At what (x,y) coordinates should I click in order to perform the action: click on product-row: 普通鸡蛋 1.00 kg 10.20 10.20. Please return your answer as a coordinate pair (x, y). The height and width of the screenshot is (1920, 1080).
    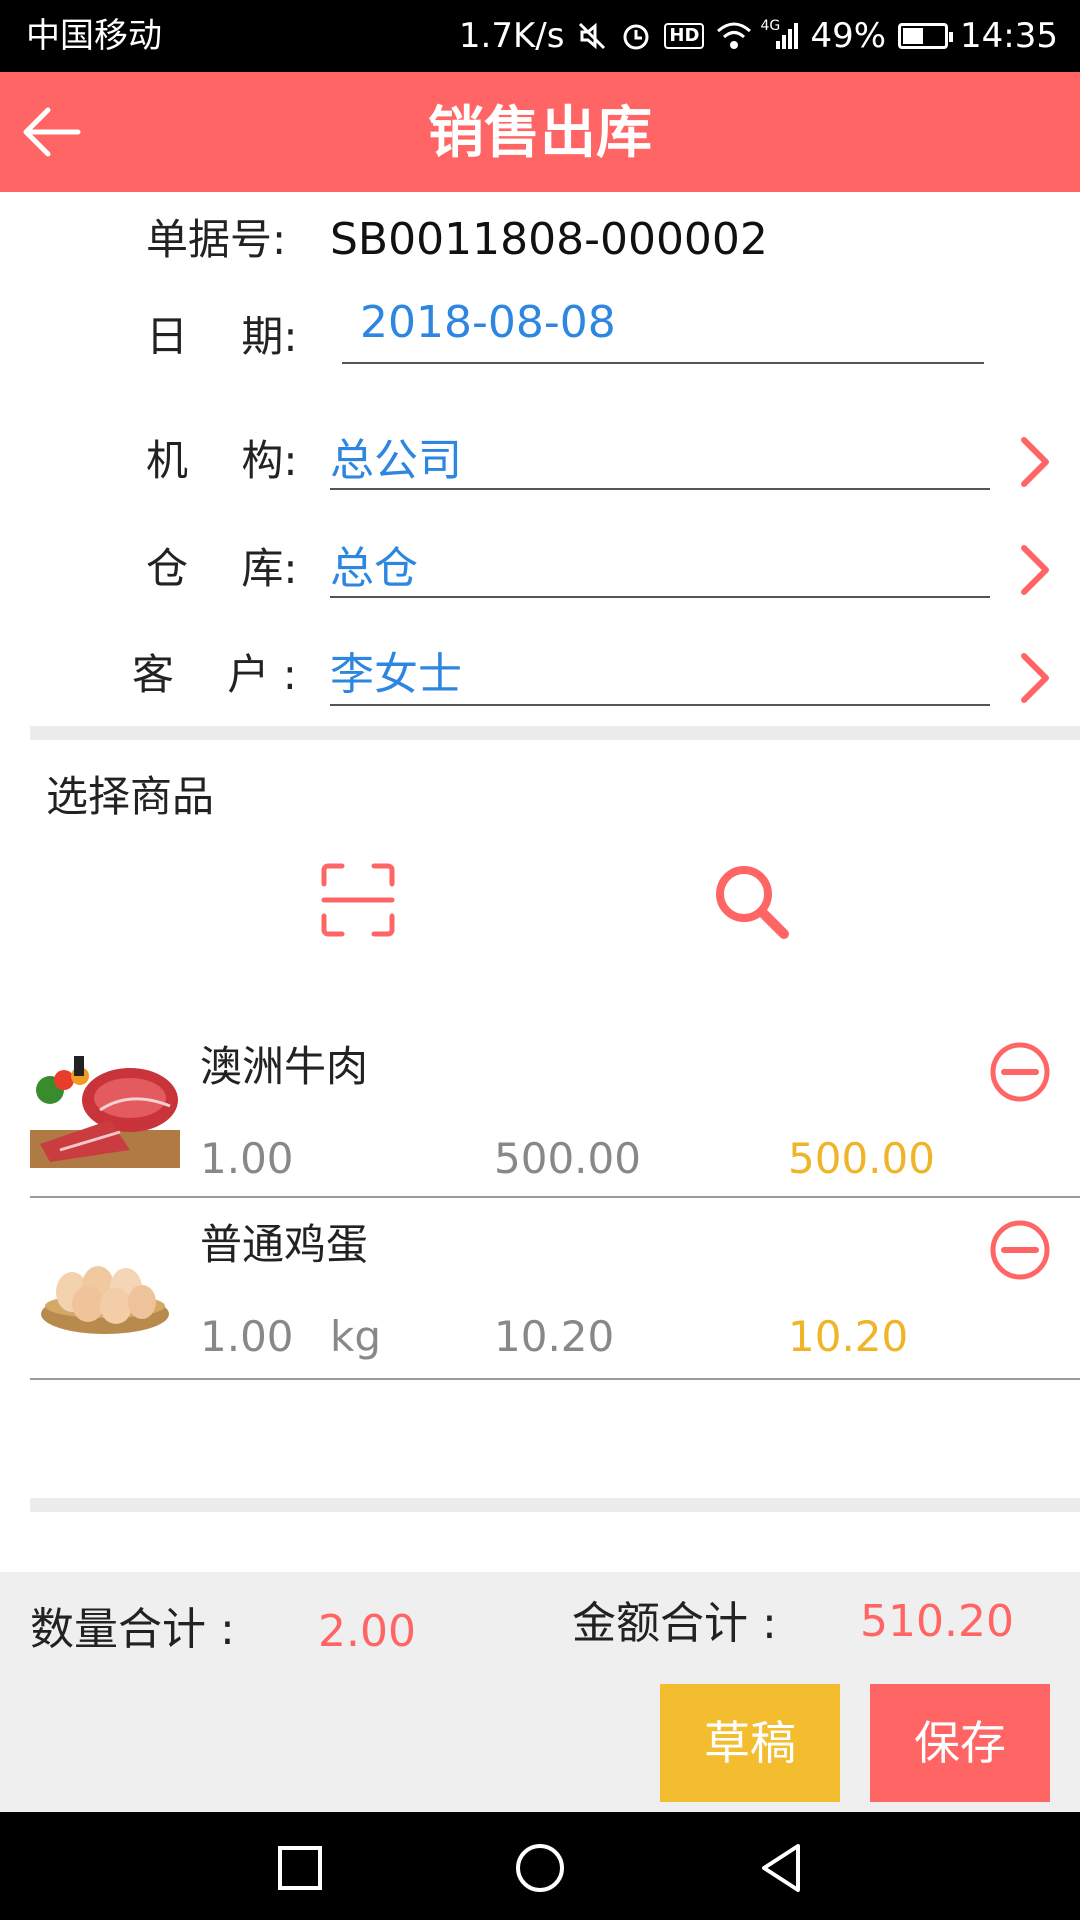
    Looking at the image, I should click on (555, 1300).